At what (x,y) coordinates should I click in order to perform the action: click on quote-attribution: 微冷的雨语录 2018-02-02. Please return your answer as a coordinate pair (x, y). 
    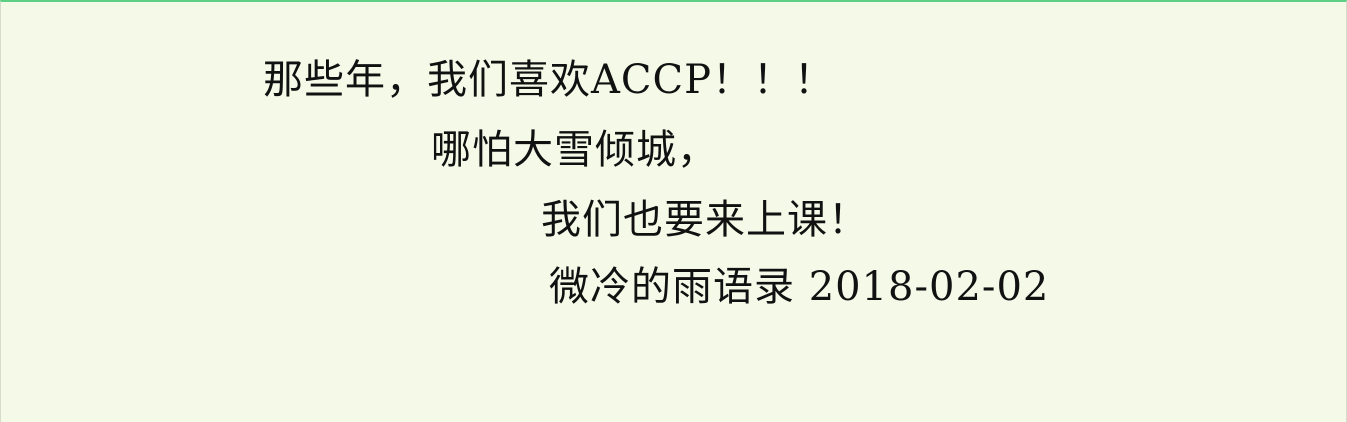
    Looking at the image, I should click on (799, 287).